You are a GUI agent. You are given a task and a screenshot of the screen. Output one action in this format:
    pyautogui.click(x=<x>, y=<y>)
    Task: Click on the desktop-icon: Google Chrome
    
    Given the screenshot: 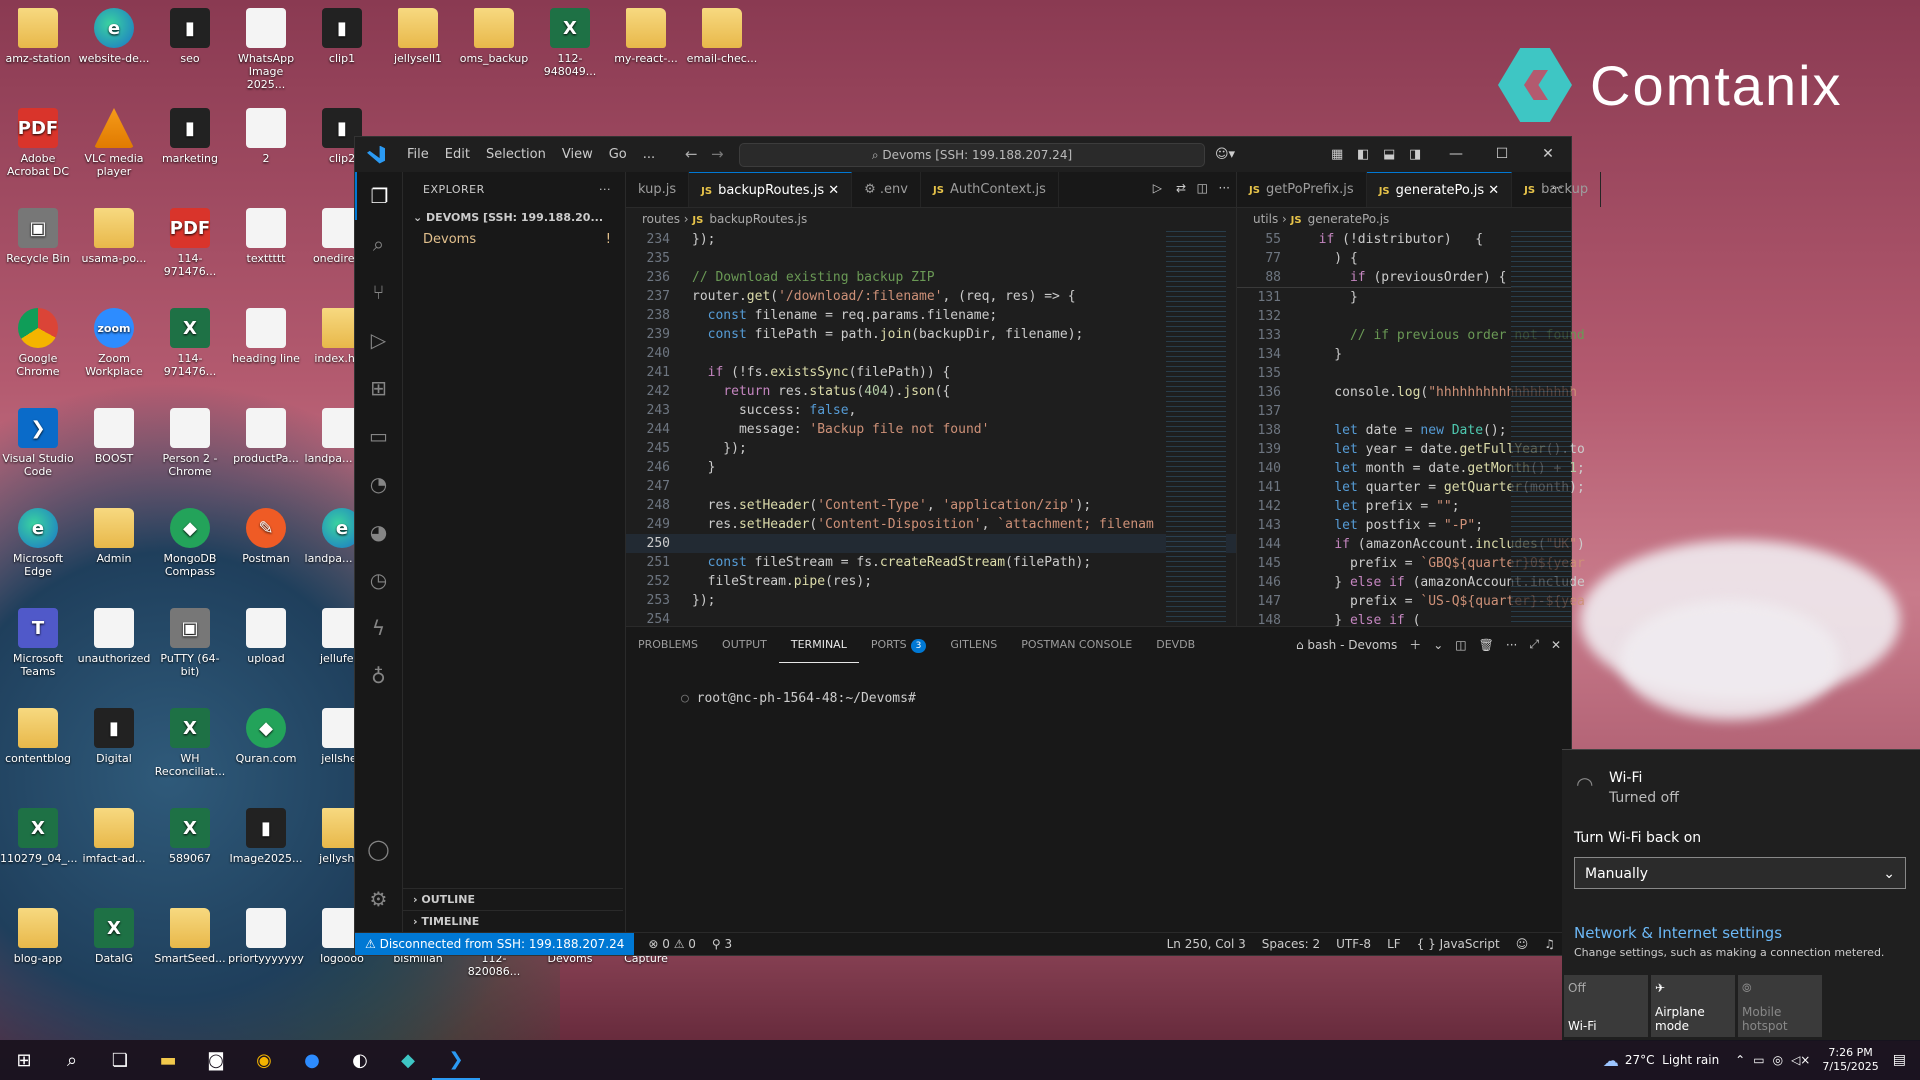 What is the action you would take?
    pyautogui.click(x=38, y=343)
    